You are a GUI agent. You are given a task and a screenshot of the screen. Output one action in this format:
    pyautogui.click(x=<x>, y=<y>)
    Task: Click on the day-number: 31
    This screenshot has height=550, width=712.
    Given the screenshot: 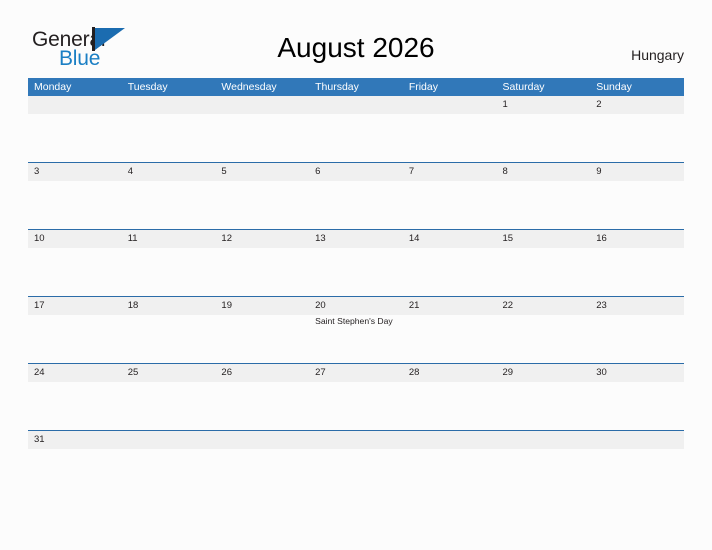 What is the action you would take?
    pyautogui.click(x=75, y=440)
    